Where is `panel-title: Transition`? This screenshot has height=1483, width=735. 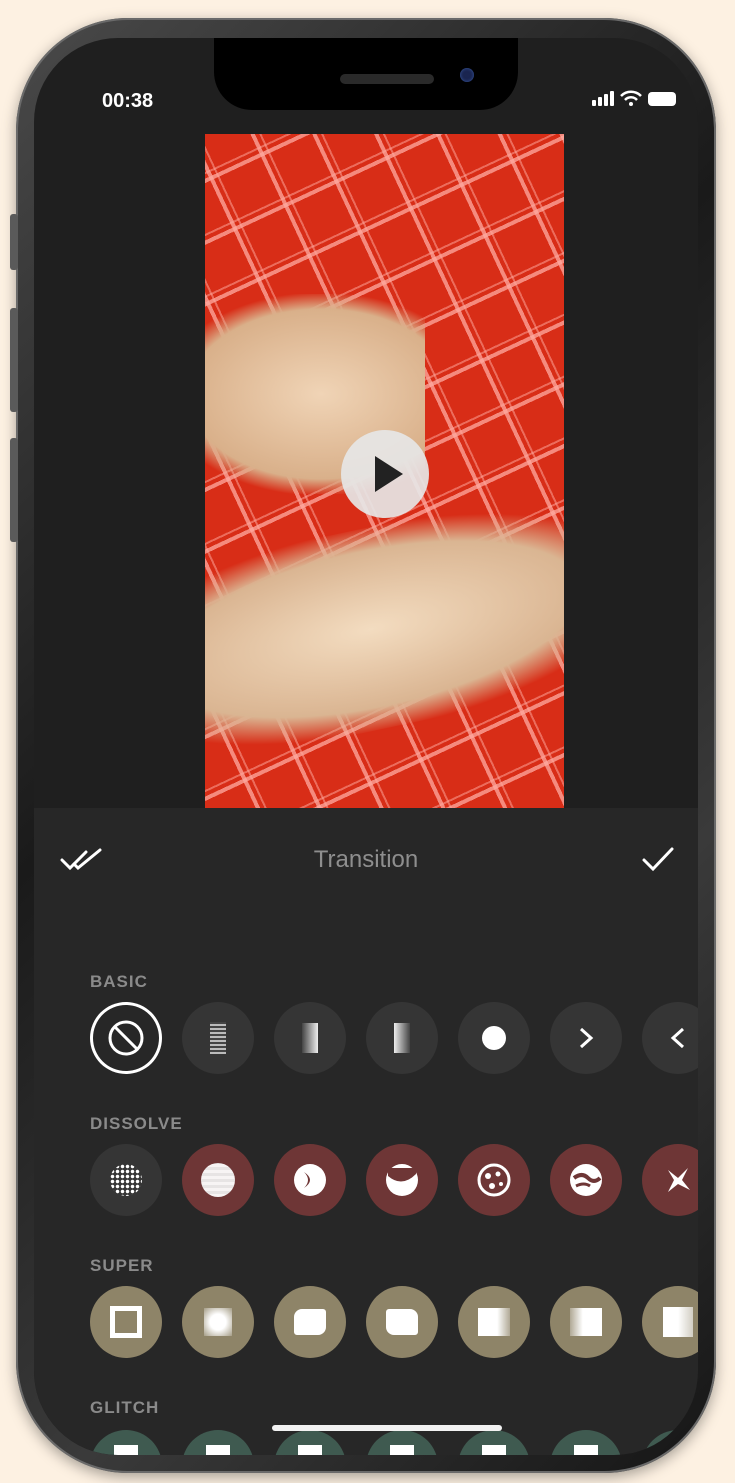
panel-title: Transition is located at coordinates (366, 859).